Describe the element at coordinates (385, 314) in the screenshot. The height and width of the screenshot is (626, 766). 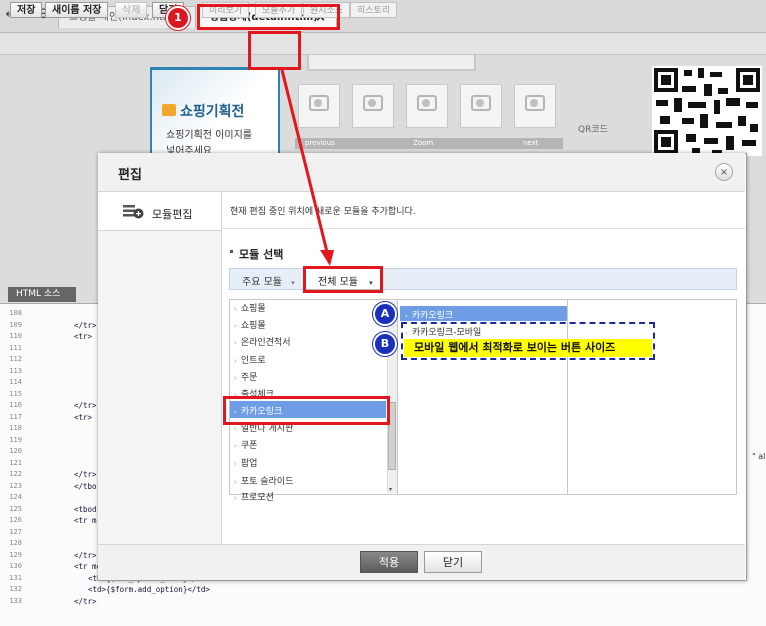
I see `badge-a: A` at that location.